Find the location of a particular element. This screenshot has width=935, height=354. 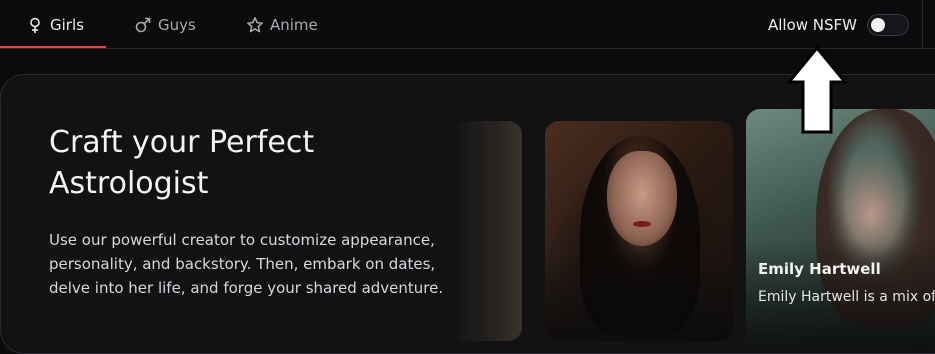

character-portrait-lips is located at coordinates (642, 224).